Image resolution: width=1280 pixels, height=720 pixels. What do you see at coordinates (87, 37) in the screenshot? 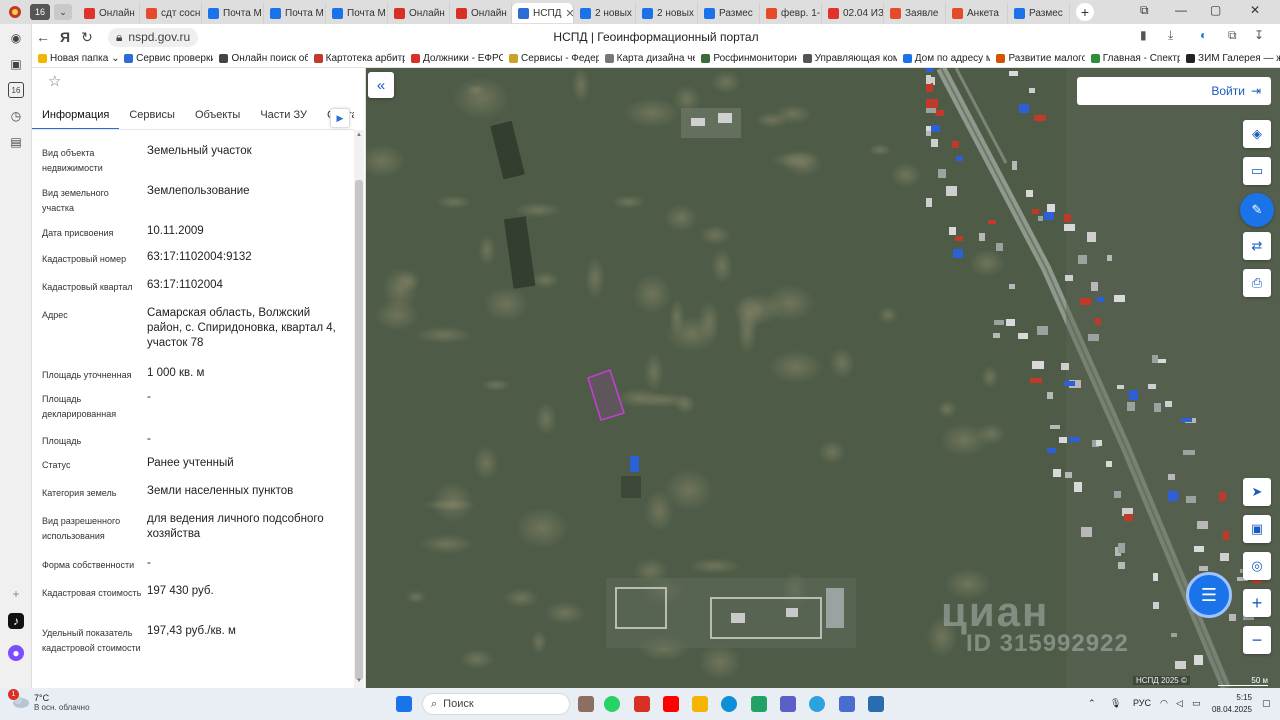
I see `reload-icon: ↻` at bounding box center [87, 37].